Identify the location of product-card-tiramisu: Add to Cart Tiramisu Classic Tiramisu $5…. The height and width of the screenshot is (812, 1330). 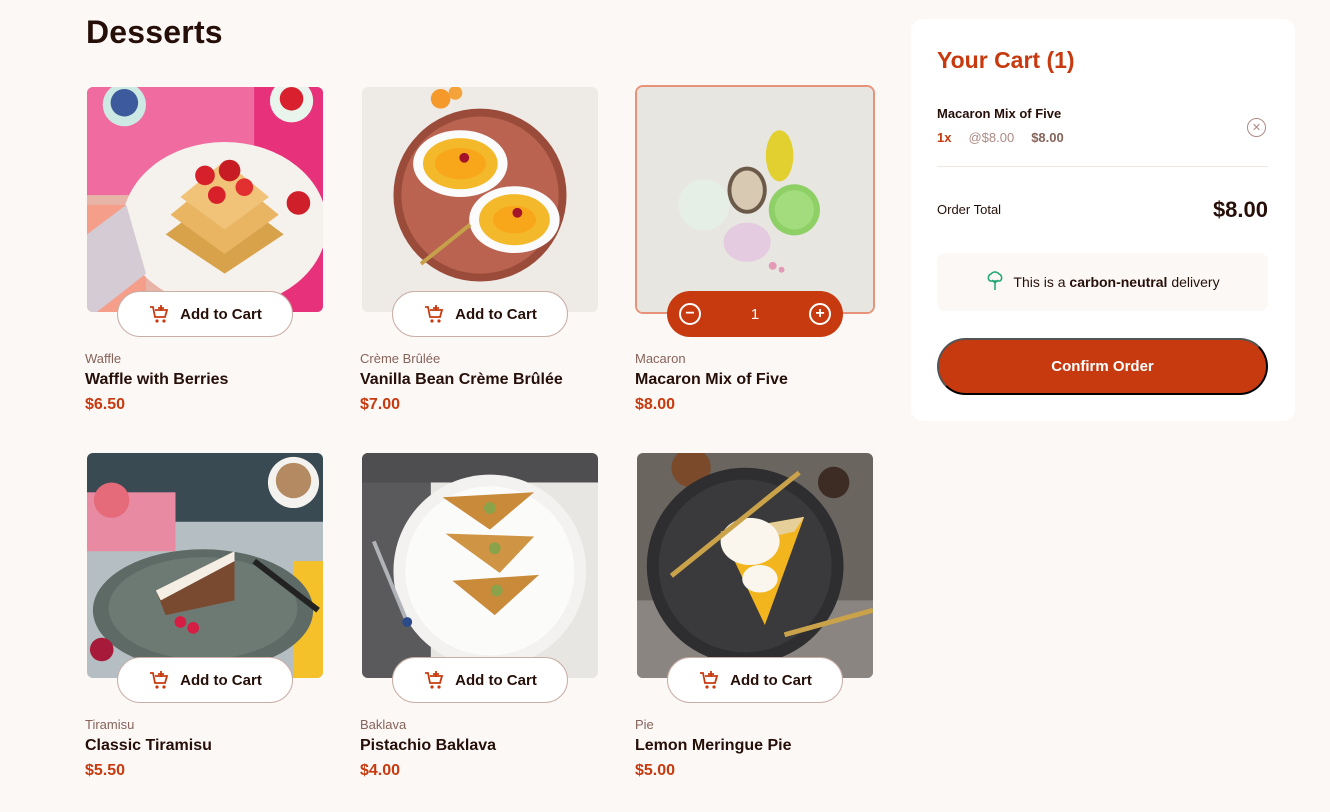
(205, 615).